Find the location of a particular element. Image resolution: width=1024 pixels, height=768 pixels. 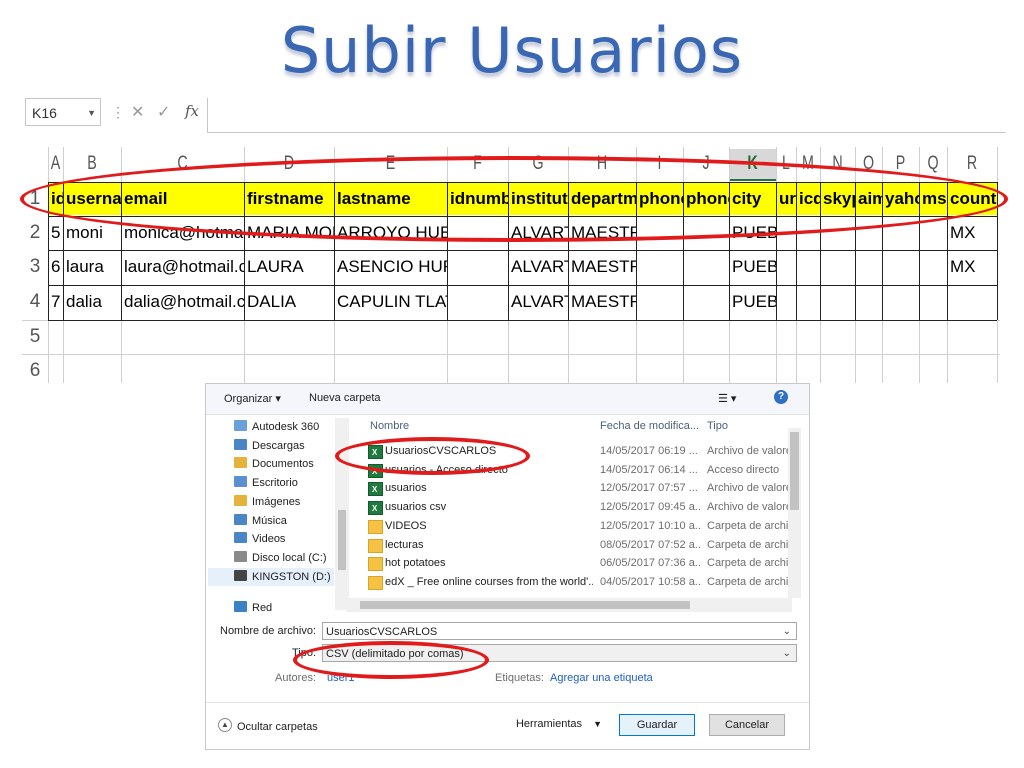

tools-button: Herramientas ▼ is located at coordinates (559, 725).